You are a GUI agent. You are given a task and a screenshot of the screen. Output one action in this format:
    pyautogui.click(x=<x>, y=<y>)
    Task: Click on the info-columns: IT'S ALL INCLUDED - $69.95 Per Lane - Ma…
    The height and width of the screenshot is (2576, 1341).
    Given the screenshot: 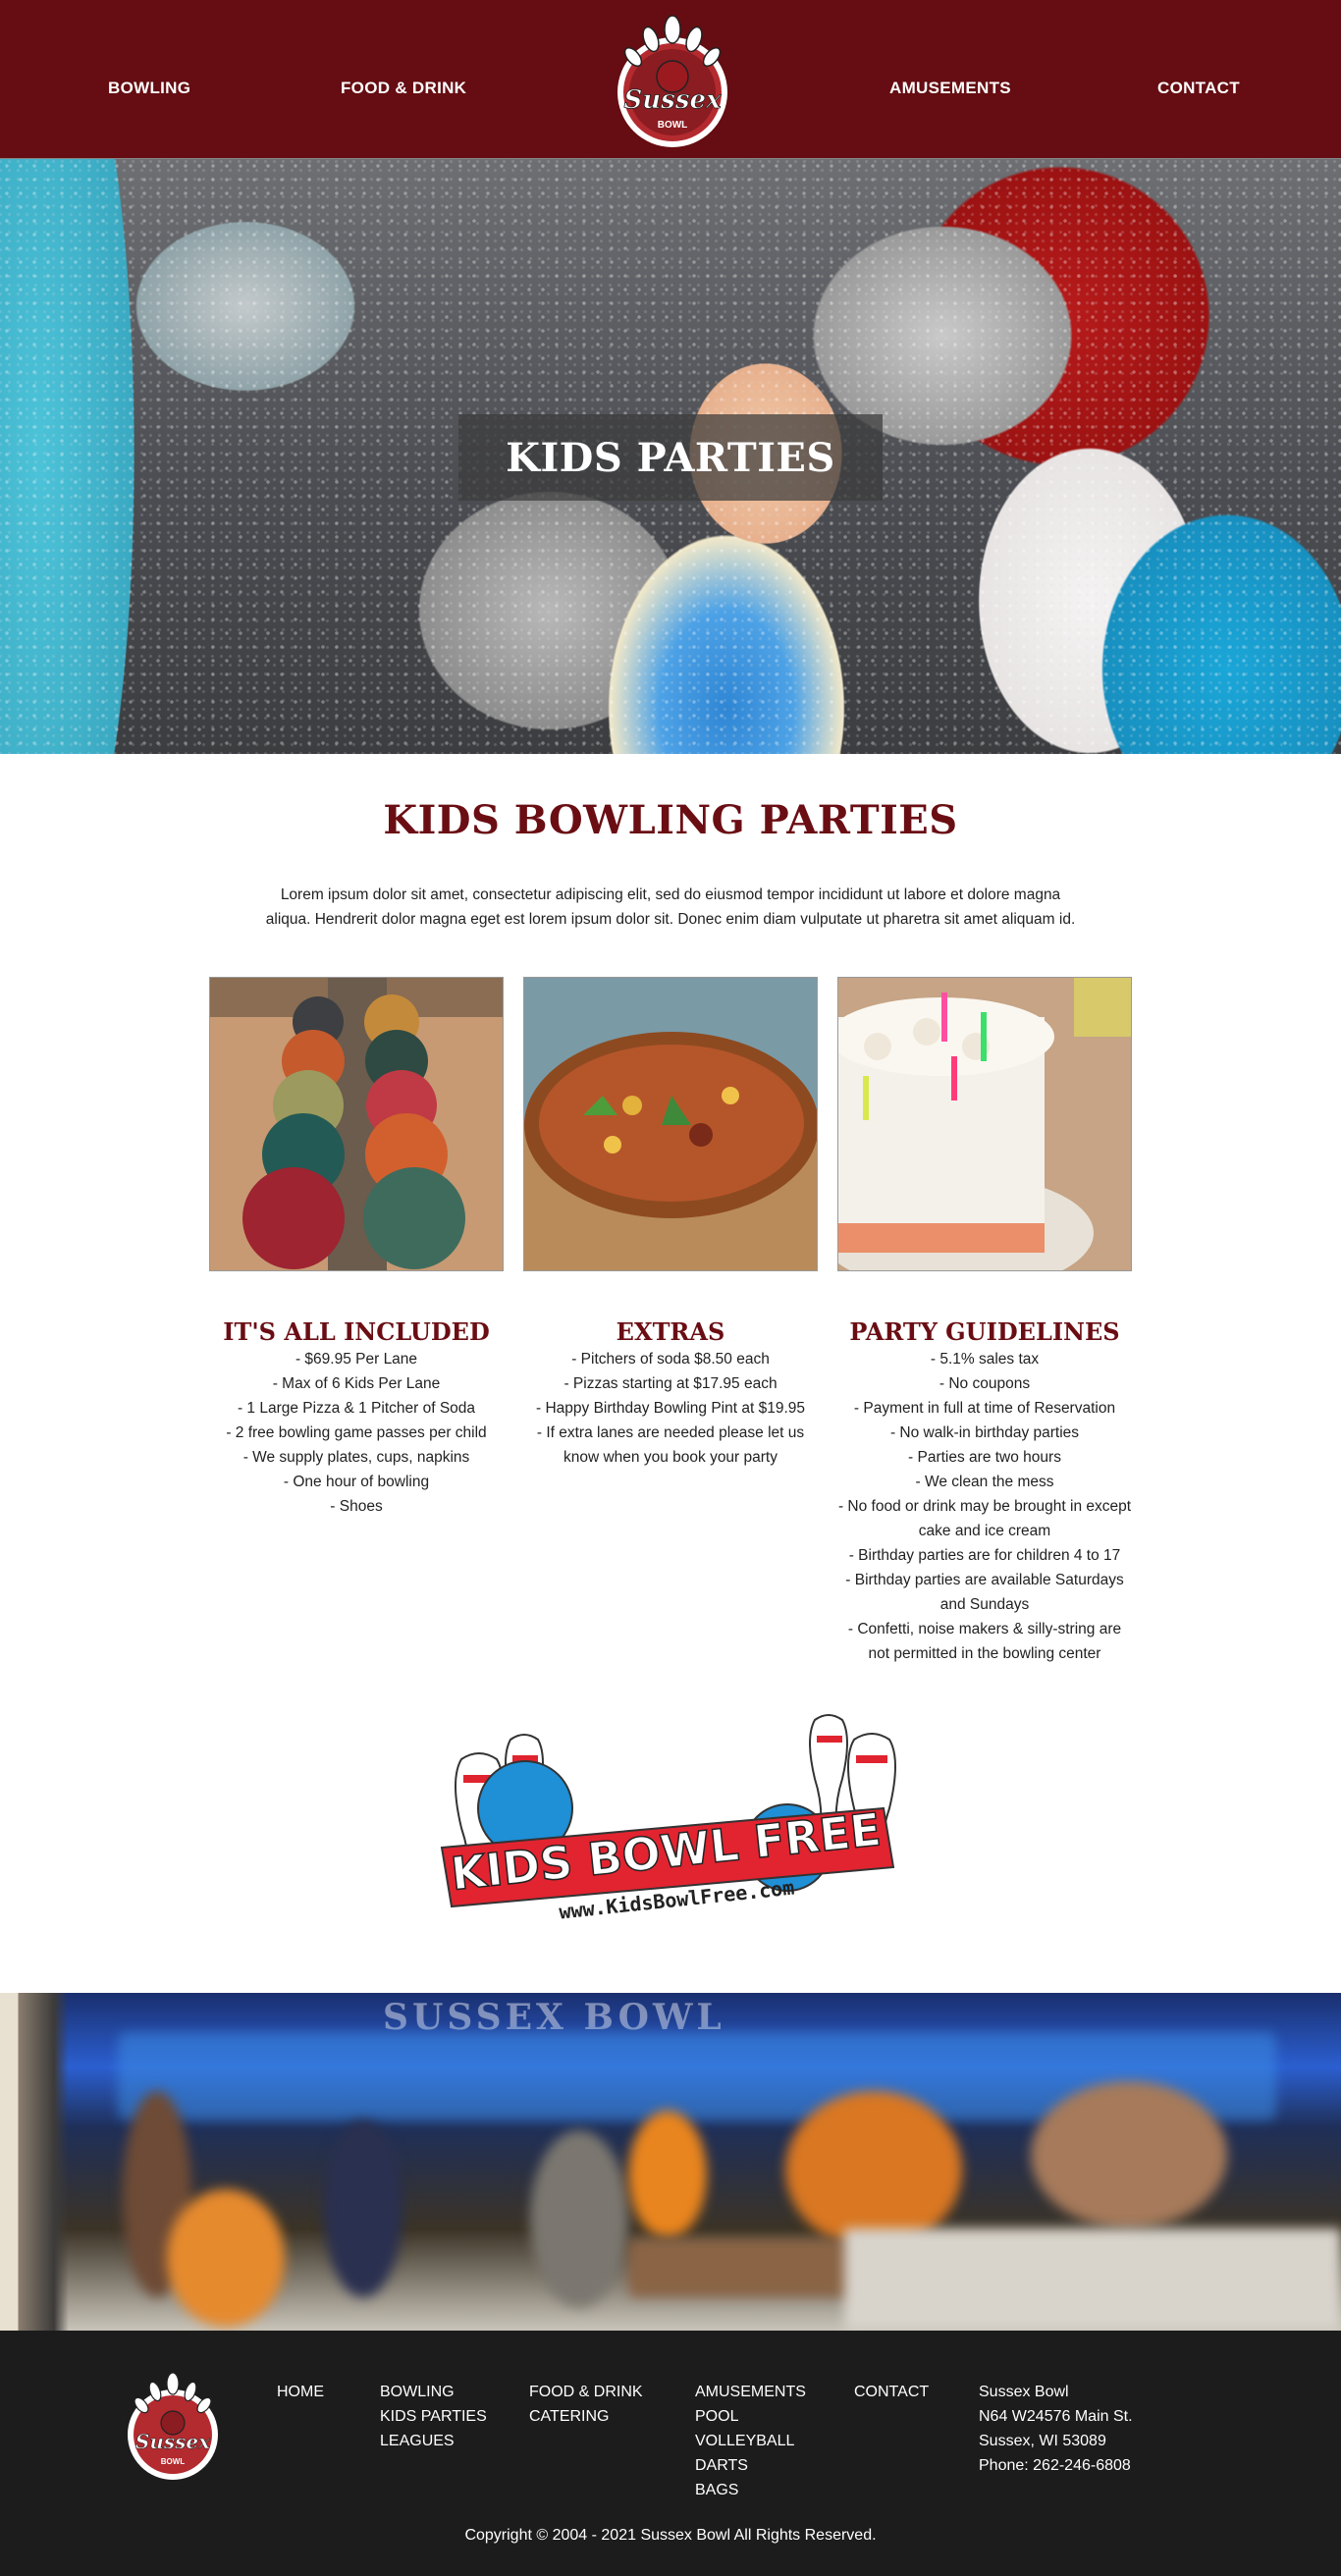 What is the action you would take?
    pyautogui.click(x=670, y=1508)
    